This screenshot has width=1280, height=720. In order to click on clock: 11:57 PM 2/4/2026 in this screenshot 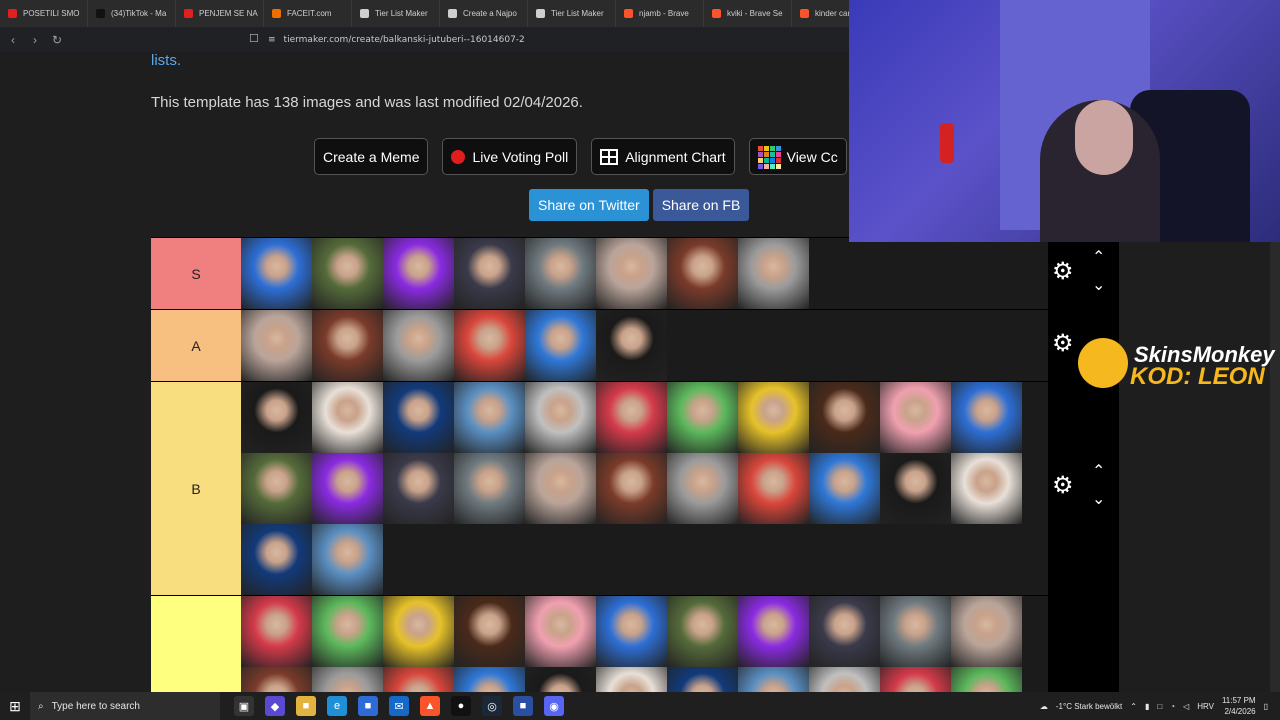, I will do `click(1239, 706)`.